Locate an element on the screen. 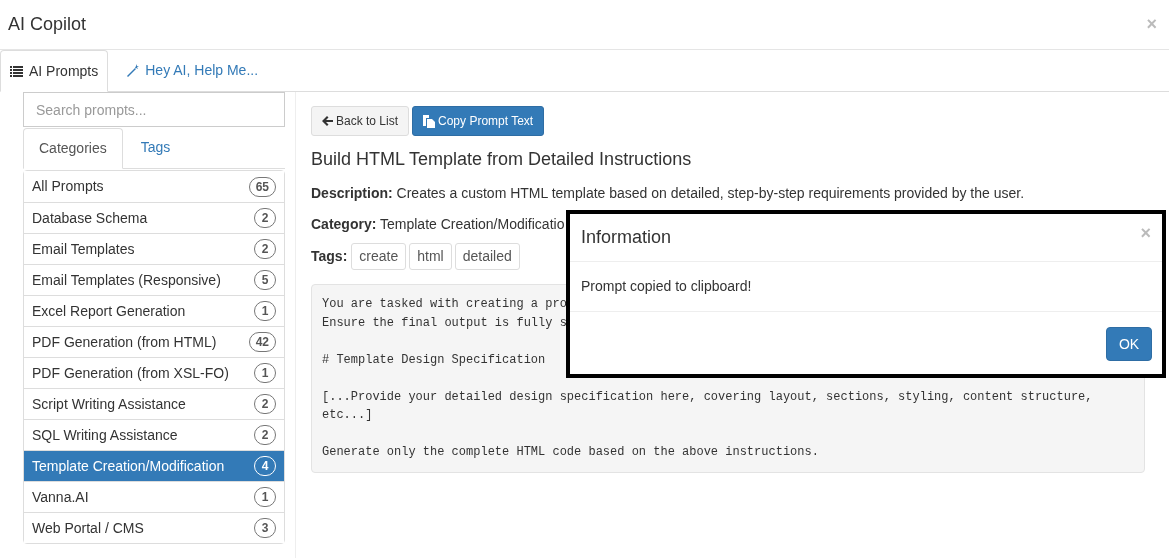  filter-tab: Categories is located at coordinates (73, 148).